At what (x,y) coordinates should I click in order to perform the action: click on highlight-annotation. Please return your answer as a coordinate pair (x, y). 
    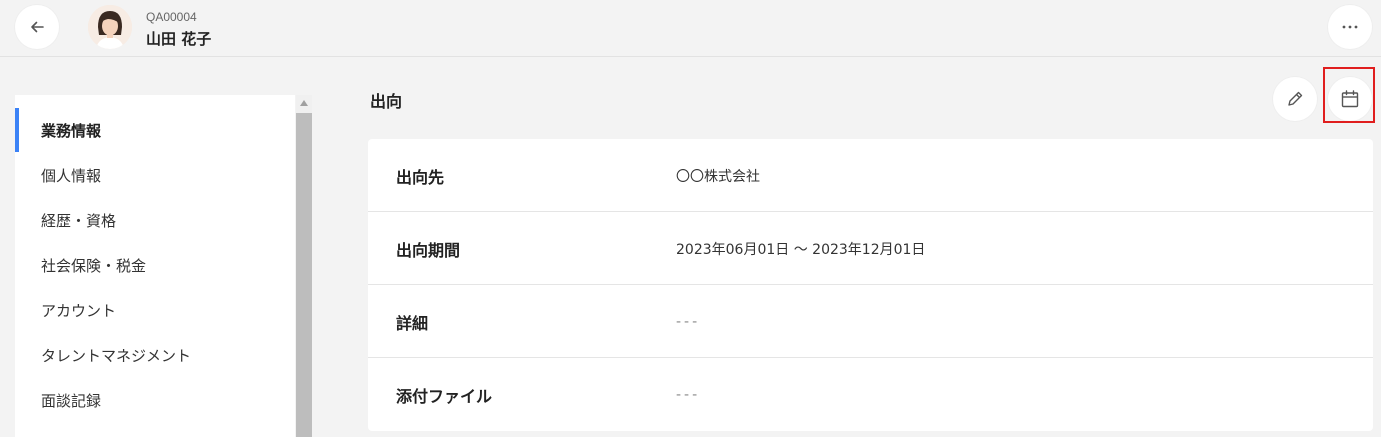
    Looking at the image, I should click on (1349, 95).